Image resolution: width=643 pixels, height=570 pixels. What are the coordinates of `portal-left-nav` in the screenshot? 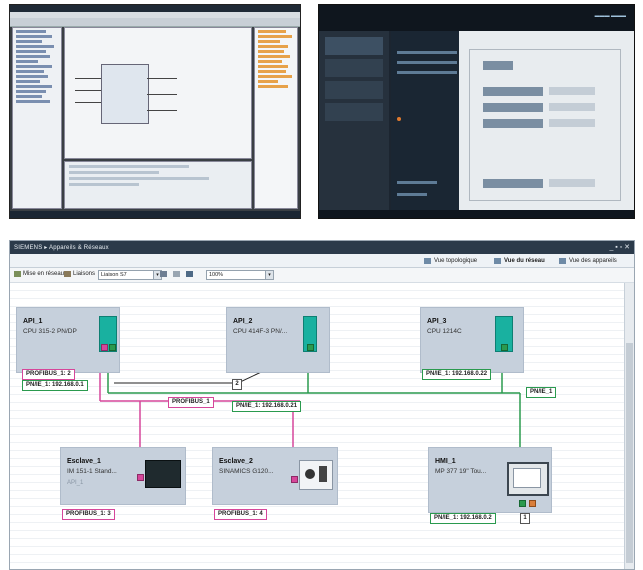 It's located at (354, 121).